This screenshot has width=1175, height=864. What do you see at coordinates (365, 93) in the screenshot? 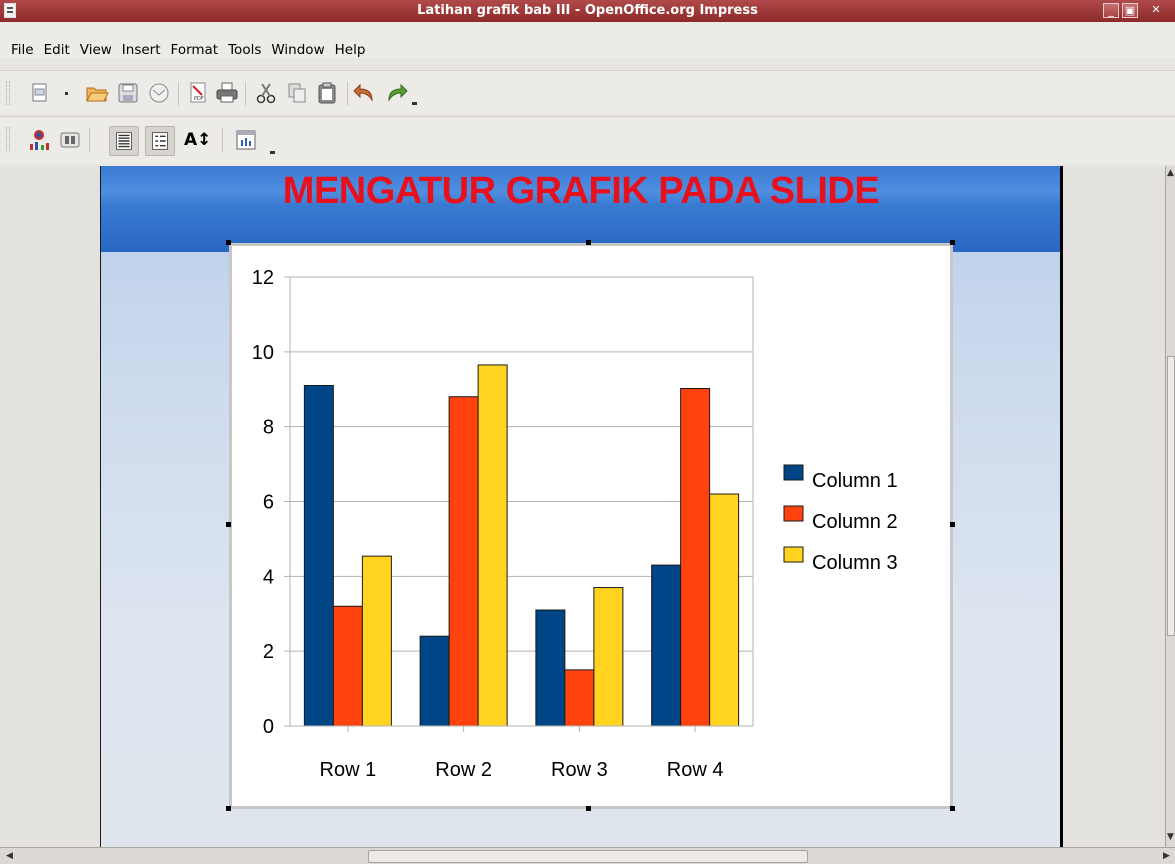
I see `undo-icon` at bounding box center [365, 93].